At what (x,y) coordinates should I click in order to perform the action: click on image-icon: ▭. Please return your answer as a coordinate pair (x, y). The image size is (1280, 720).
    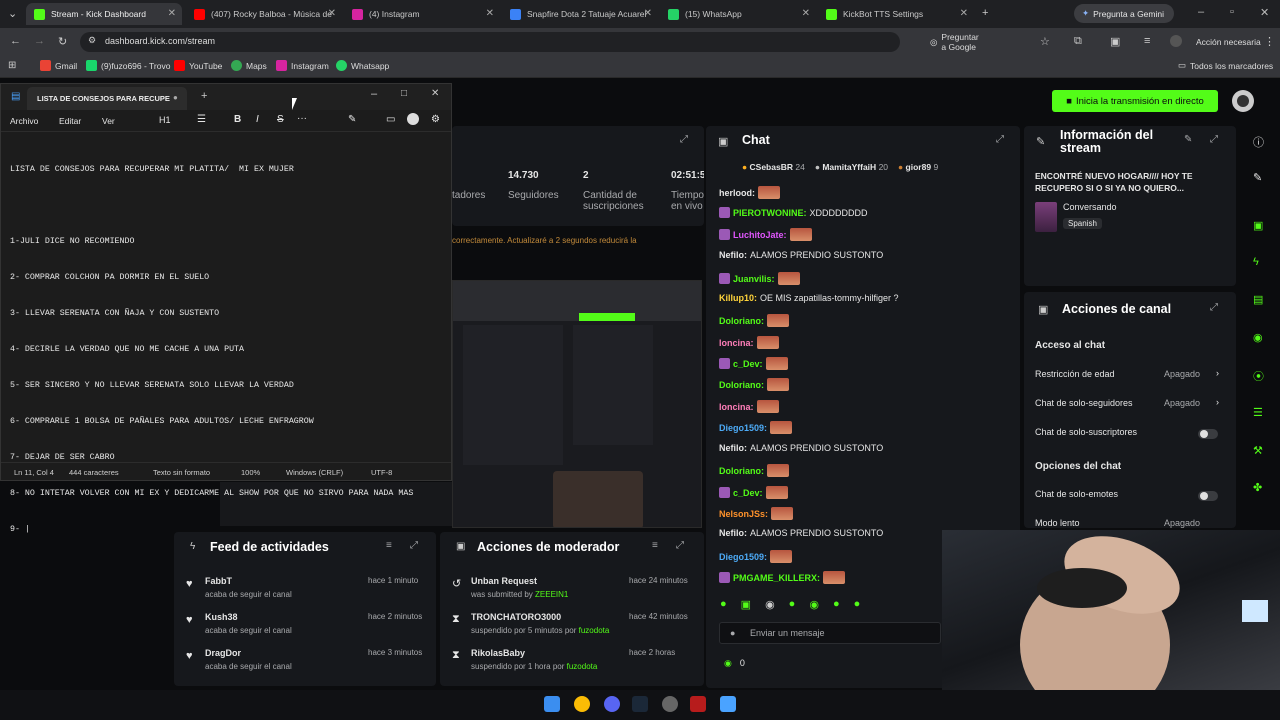
    Looking at the image, I should click on (390, 119).